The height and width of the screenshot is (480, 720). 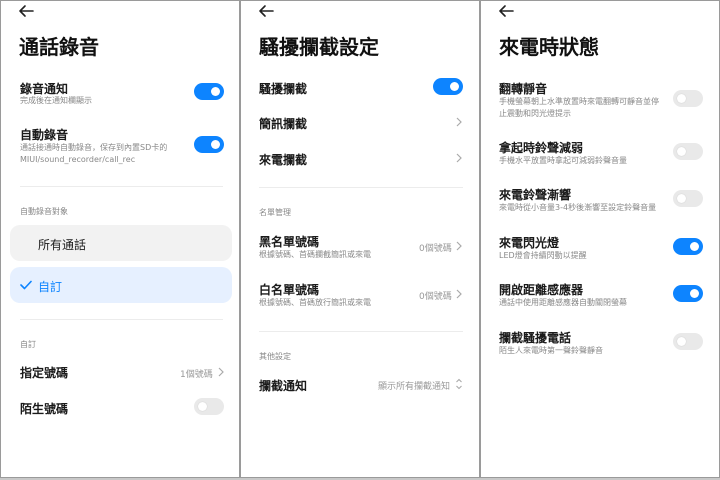 I want to click on flash-alert-toggle, so click(x=688, y=246).